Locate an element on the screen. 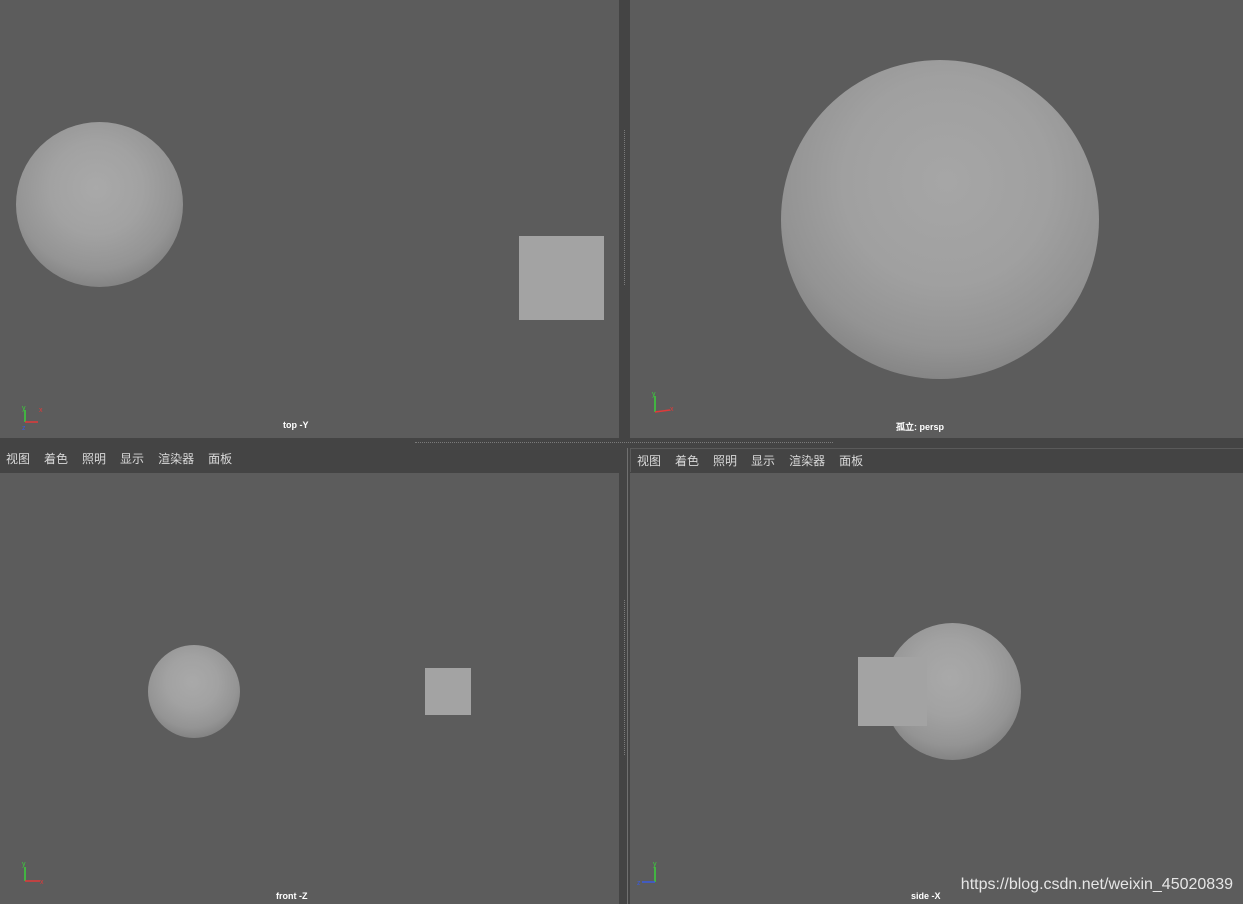 This screenshot has height=904, width=1243. panel-menu-bar-left: 视图 着色 照明 显示 渲染器 面板 is located at coordinates (309, 458).